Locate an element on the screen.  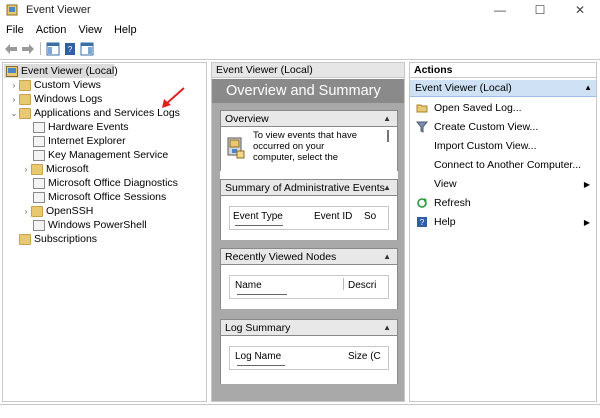
column-header-name: Name is located at coordinates (248, 285).